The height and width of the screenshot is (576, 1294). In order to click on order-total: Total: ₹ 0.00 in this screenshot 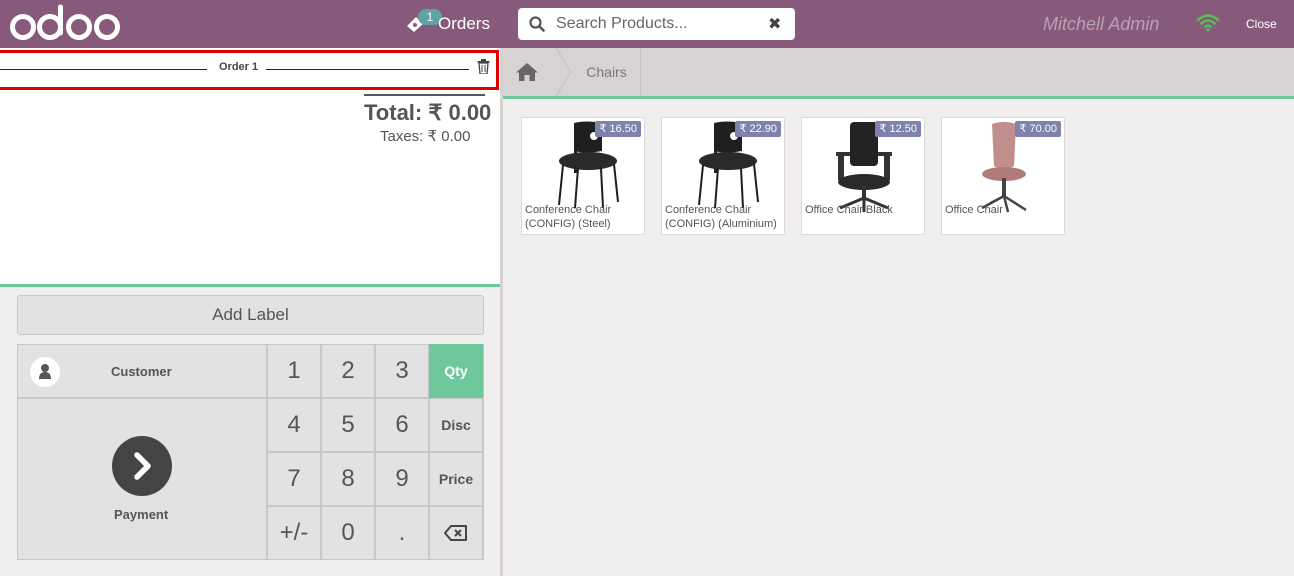, I will do `click(428, 112)`.